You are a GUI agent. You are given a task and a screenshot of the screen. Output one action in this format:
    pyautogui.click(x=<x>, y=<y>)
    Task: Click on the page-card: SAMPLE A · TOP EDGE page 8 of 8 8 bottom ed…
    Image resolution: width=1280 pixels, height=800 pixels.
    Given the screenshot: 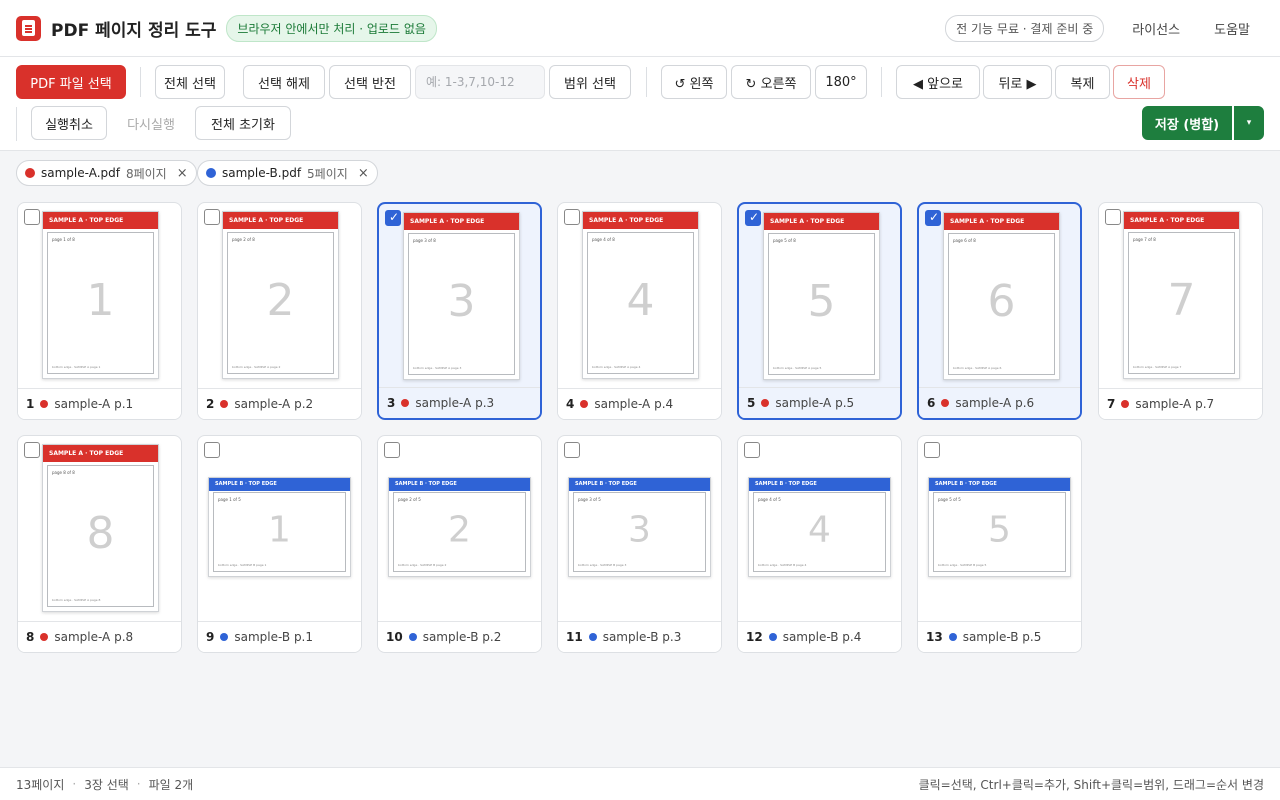 What is the action you would take?
    pyautogui.click(x=99, y=544)
    